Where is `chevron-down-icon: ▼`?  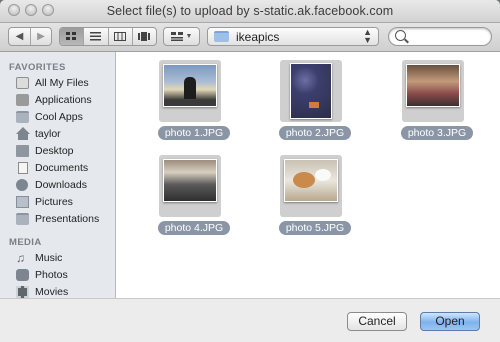 chevron-down-icon: ▼ is located at coordinates (189, 36).